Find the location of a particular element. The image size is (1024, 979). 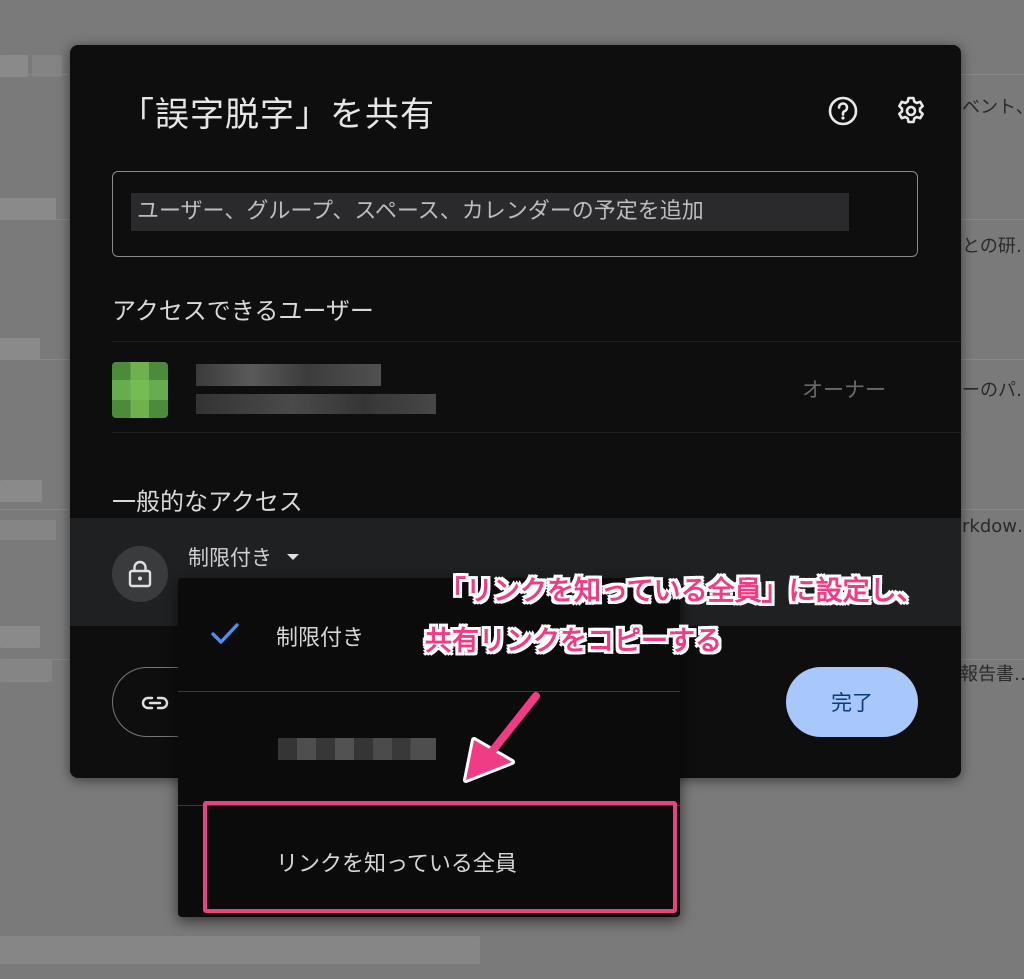

link-icon is located at coordinates (155, 703).